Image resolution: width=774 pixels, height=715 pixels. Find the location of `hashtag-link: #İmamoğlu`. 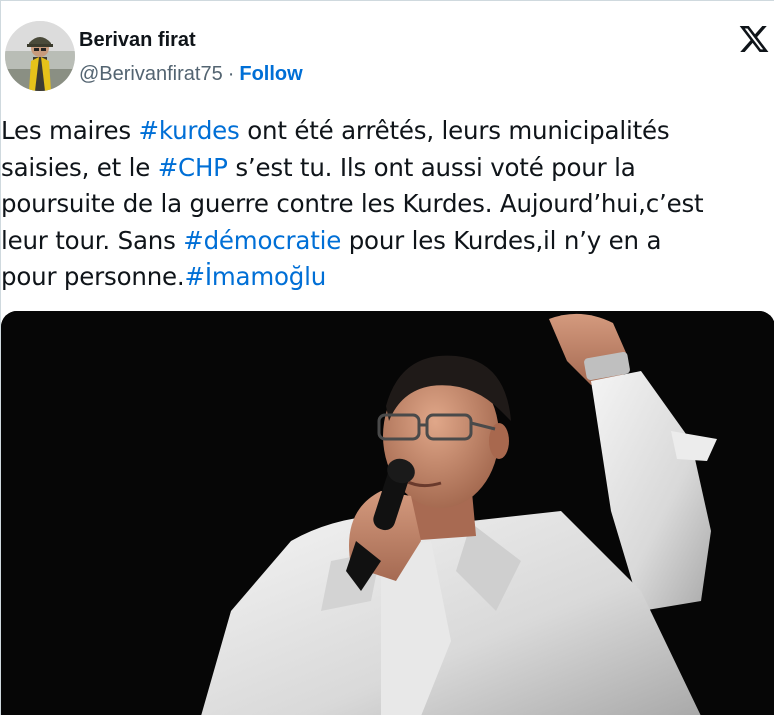

hashtag-link: #İmamoğlu is located at coordinates (256, 276).